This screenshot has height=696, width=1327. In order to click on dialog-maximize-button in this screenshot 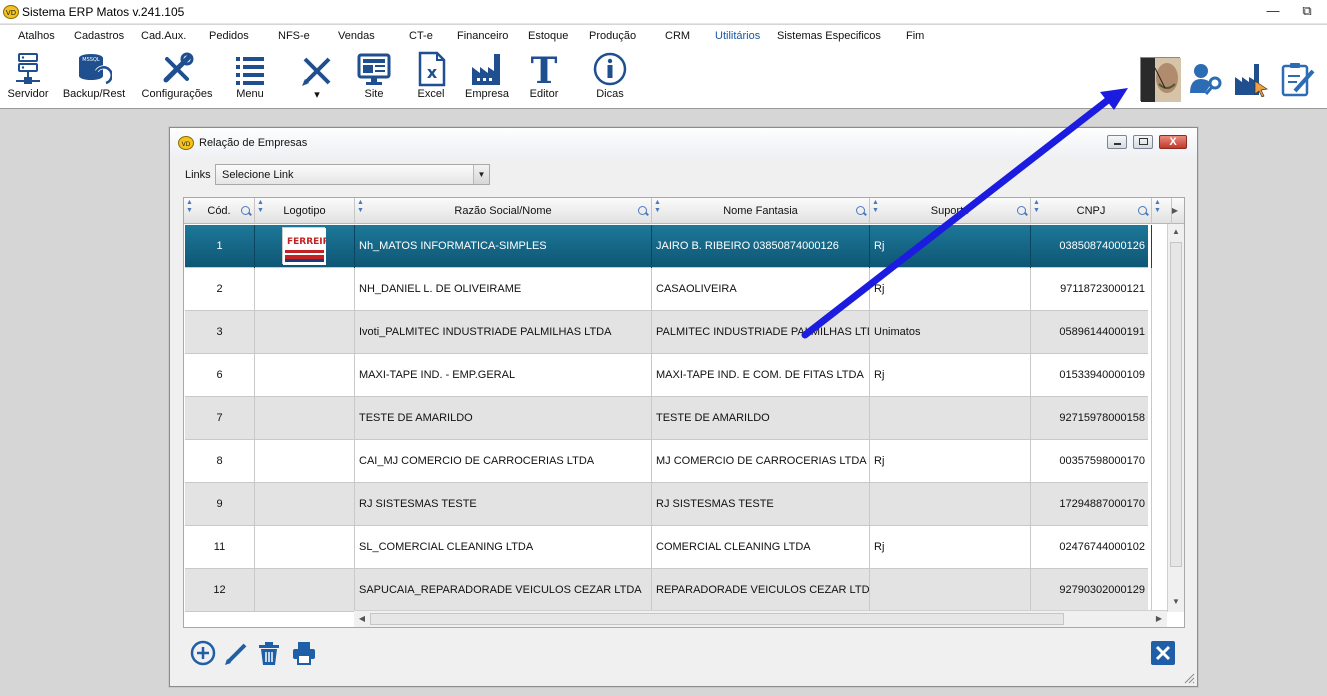, I will do `click(1143, 142)`.